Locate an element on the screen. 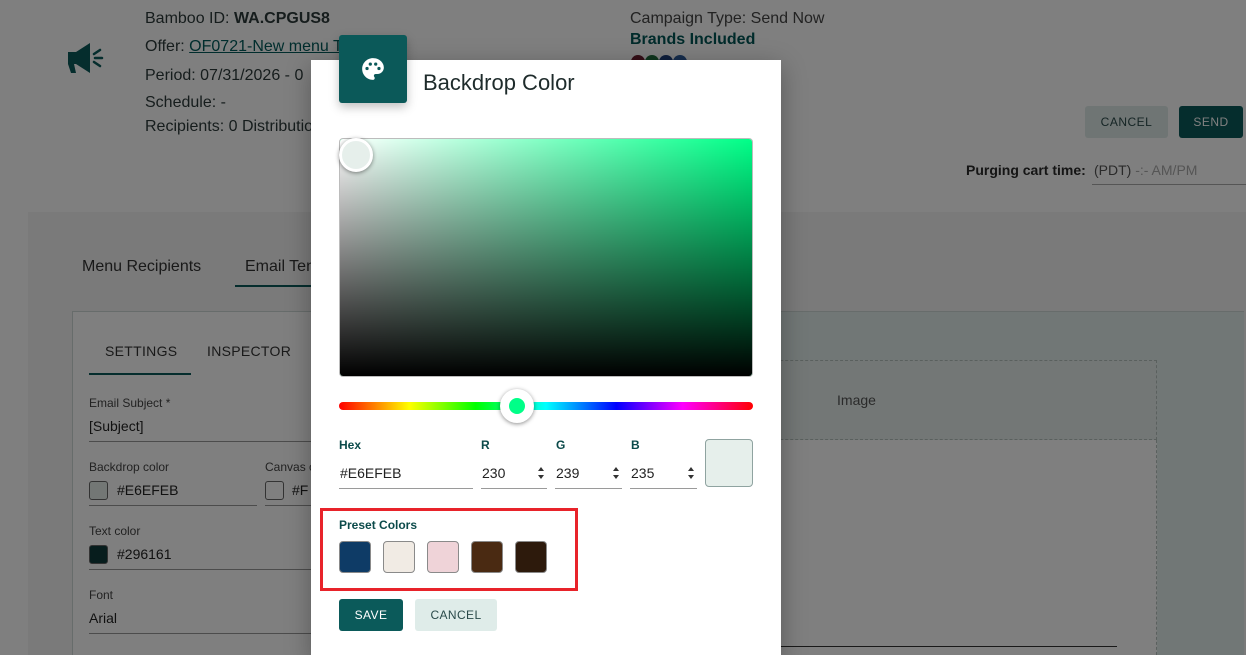  preset-colors-highlight is located at coordinates (449, 549).